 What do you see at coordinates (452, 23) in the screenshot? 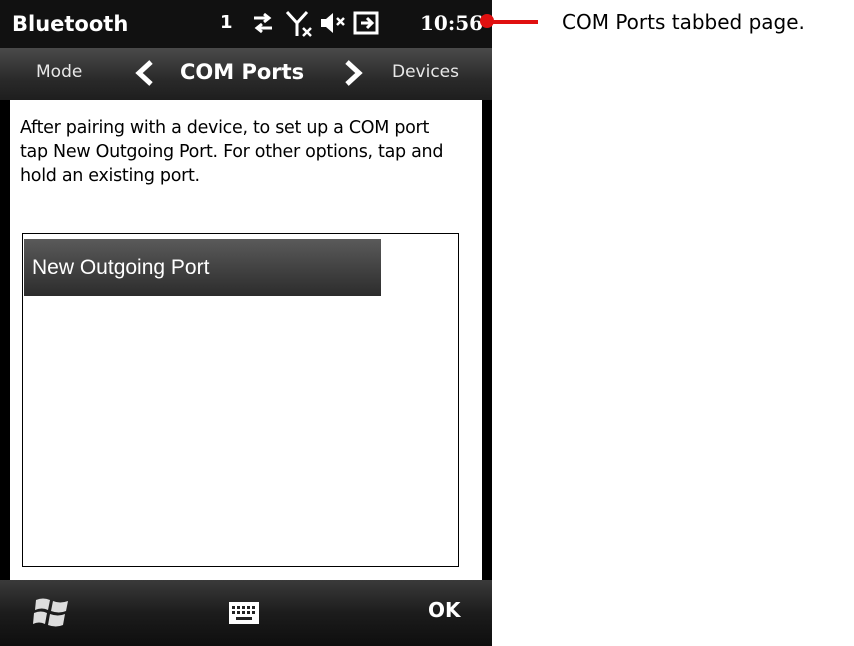
I see `clock: 10:56` at bounding box center [452, 23].